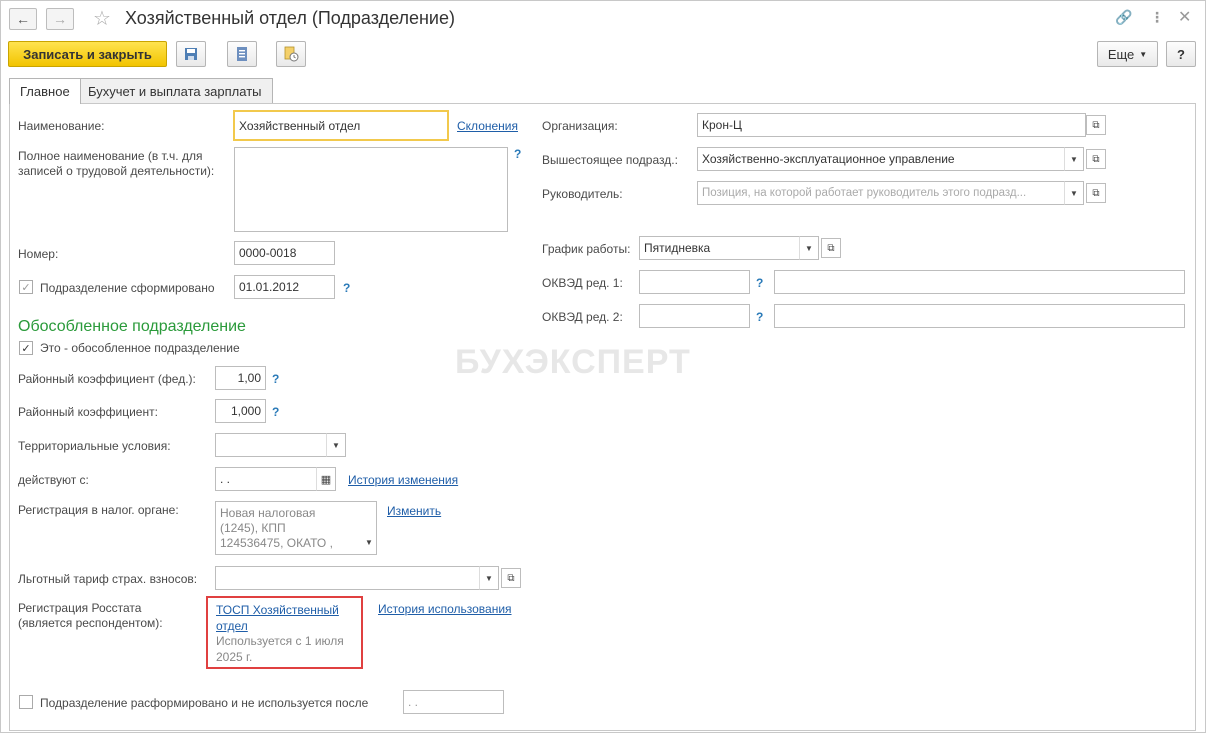 This screenshot has width=1206, height=733. I want to click on help-button: ?, so click(1181, 54).